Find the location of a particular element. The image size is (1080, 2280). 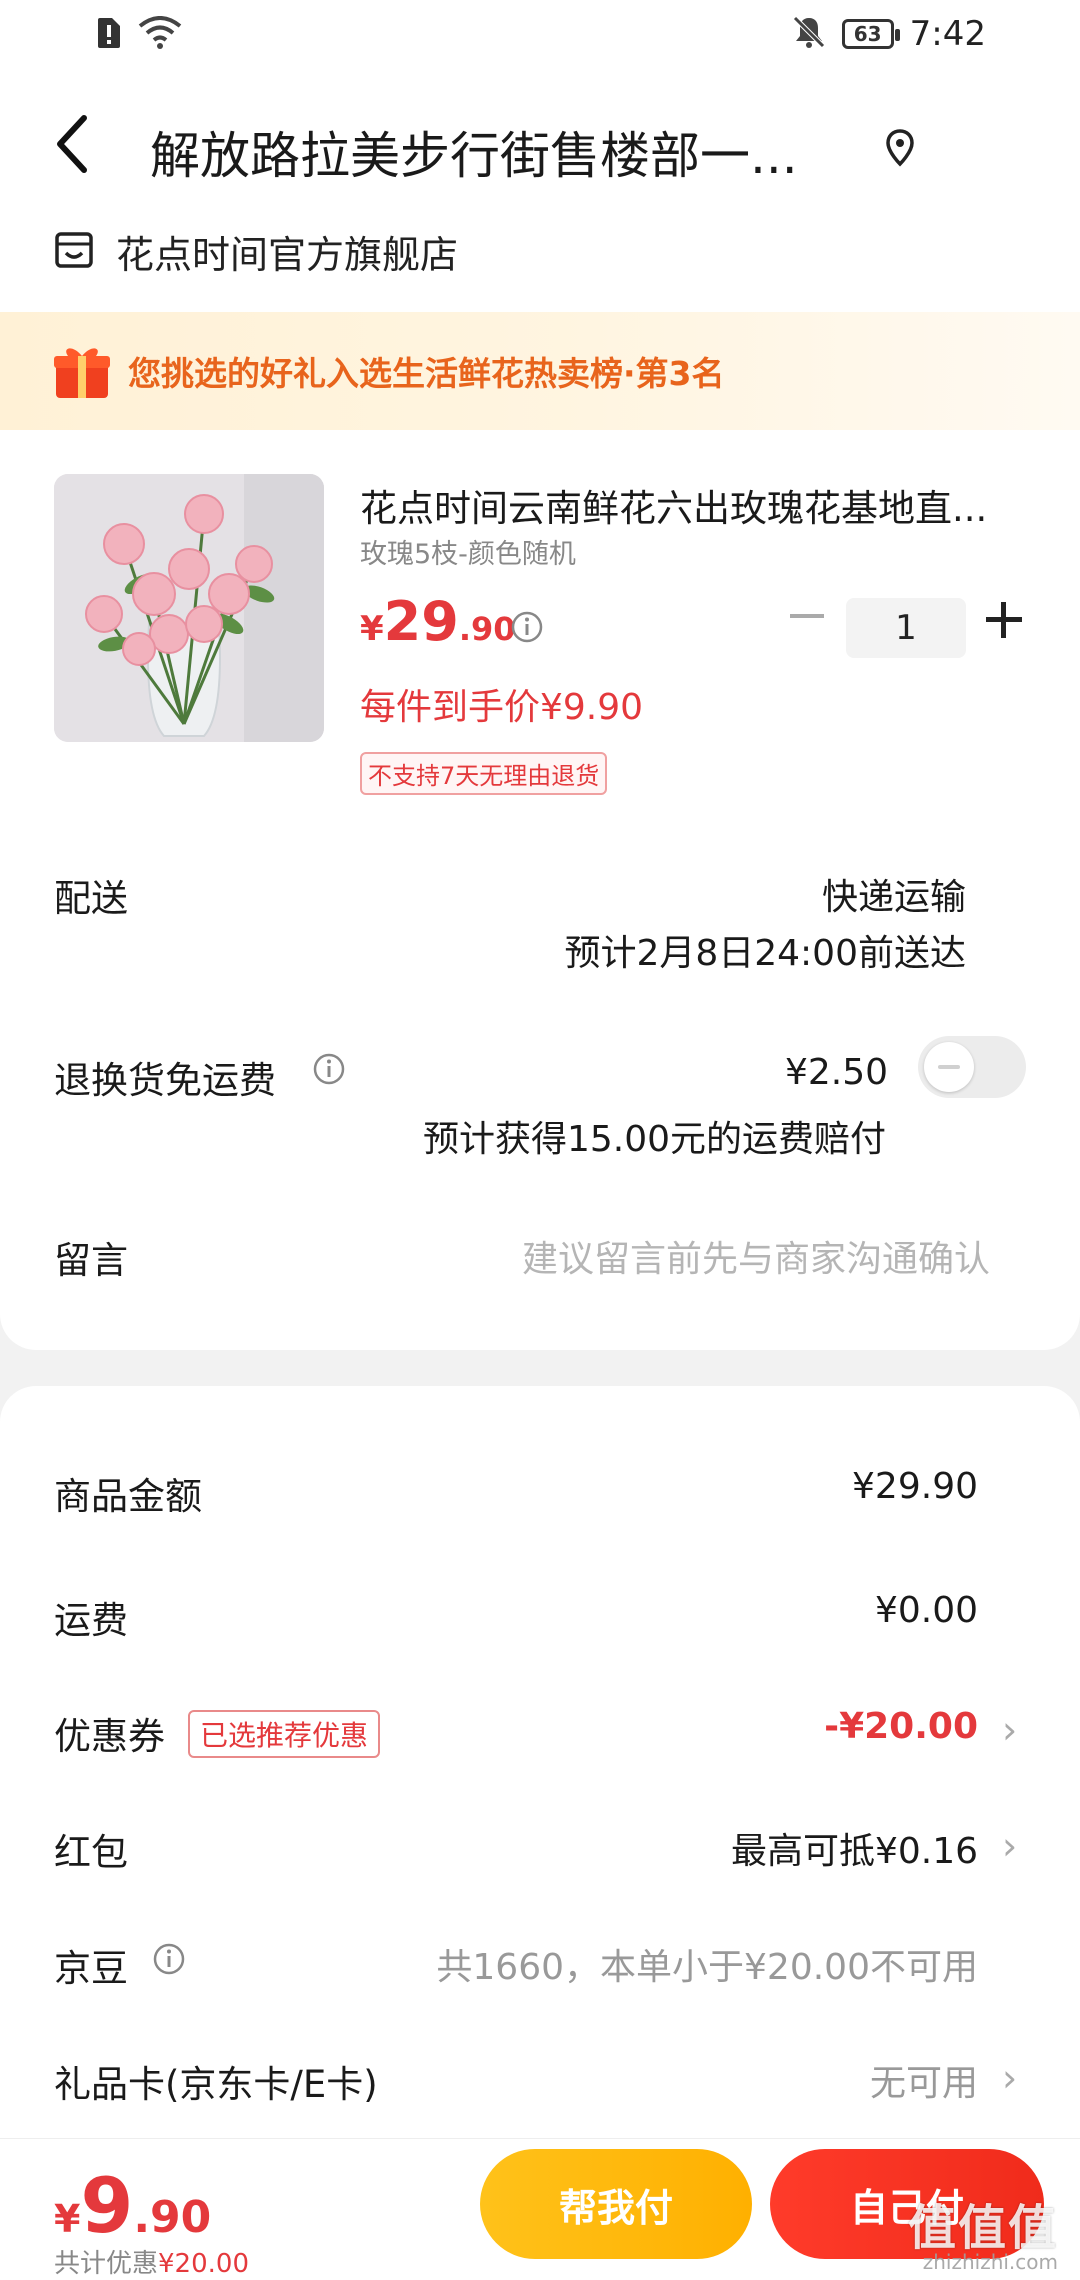

chevron-left-icon is located at coordinates (72, 144).